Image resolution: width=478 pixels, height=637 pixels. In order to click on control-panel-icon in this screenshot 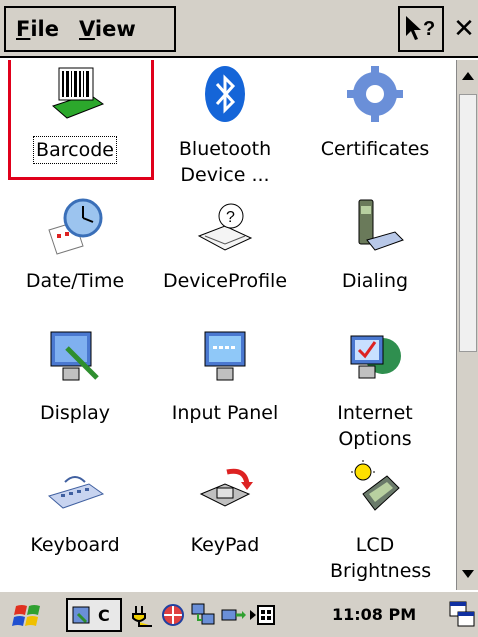, I will do `click(81, 615)`.